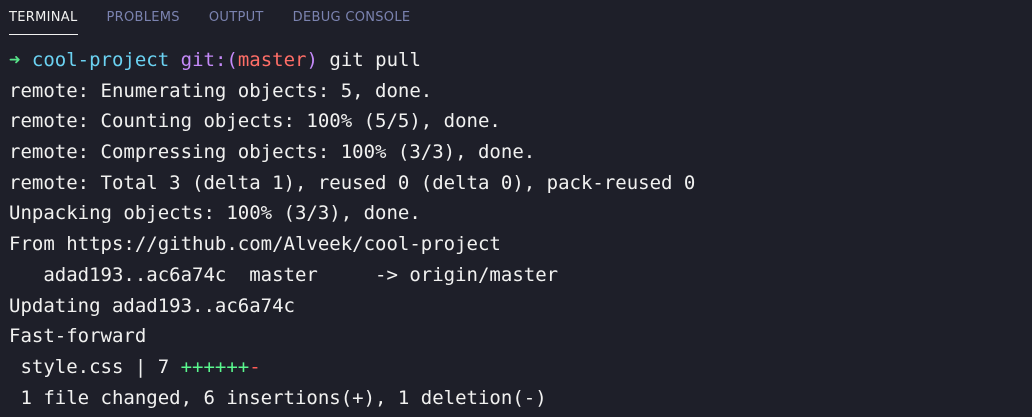  I want to click on output-line: remote: Enumerating objects: 5, done., so click(221, 90).